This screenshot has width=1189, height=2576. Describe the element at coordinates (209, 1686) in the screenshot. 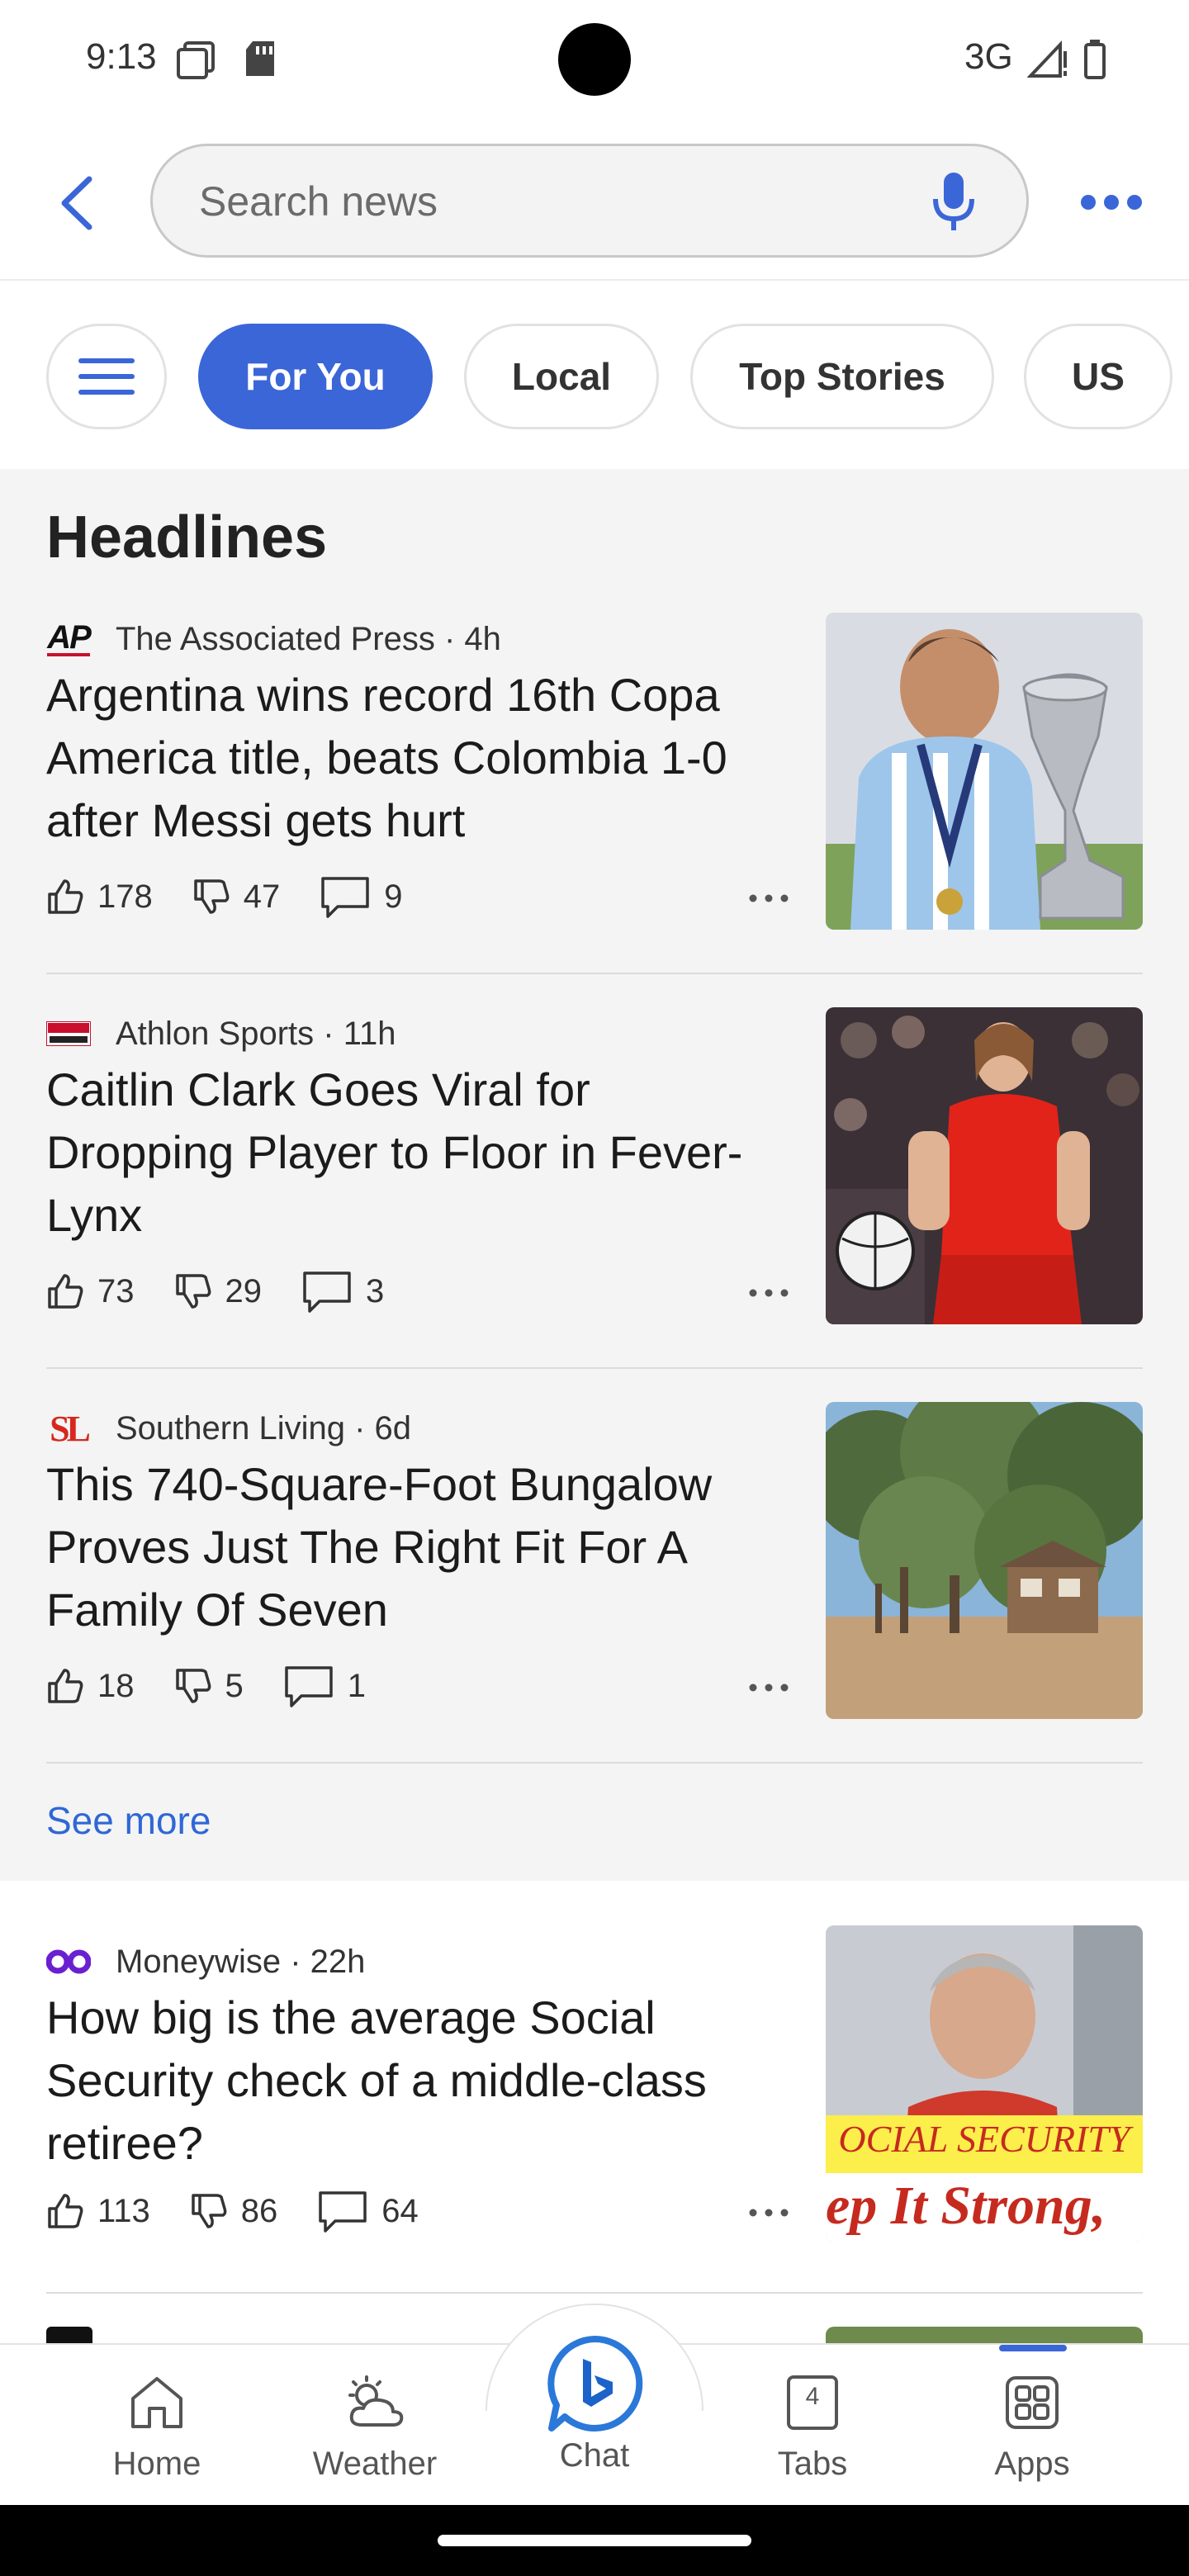

I see `dislike-button: 5` at that location.